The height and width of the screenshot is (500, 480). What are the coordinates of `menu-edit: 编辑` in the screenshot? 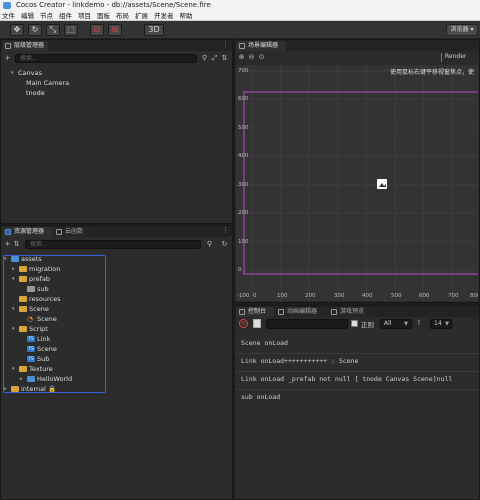 It's located at (27, 16).